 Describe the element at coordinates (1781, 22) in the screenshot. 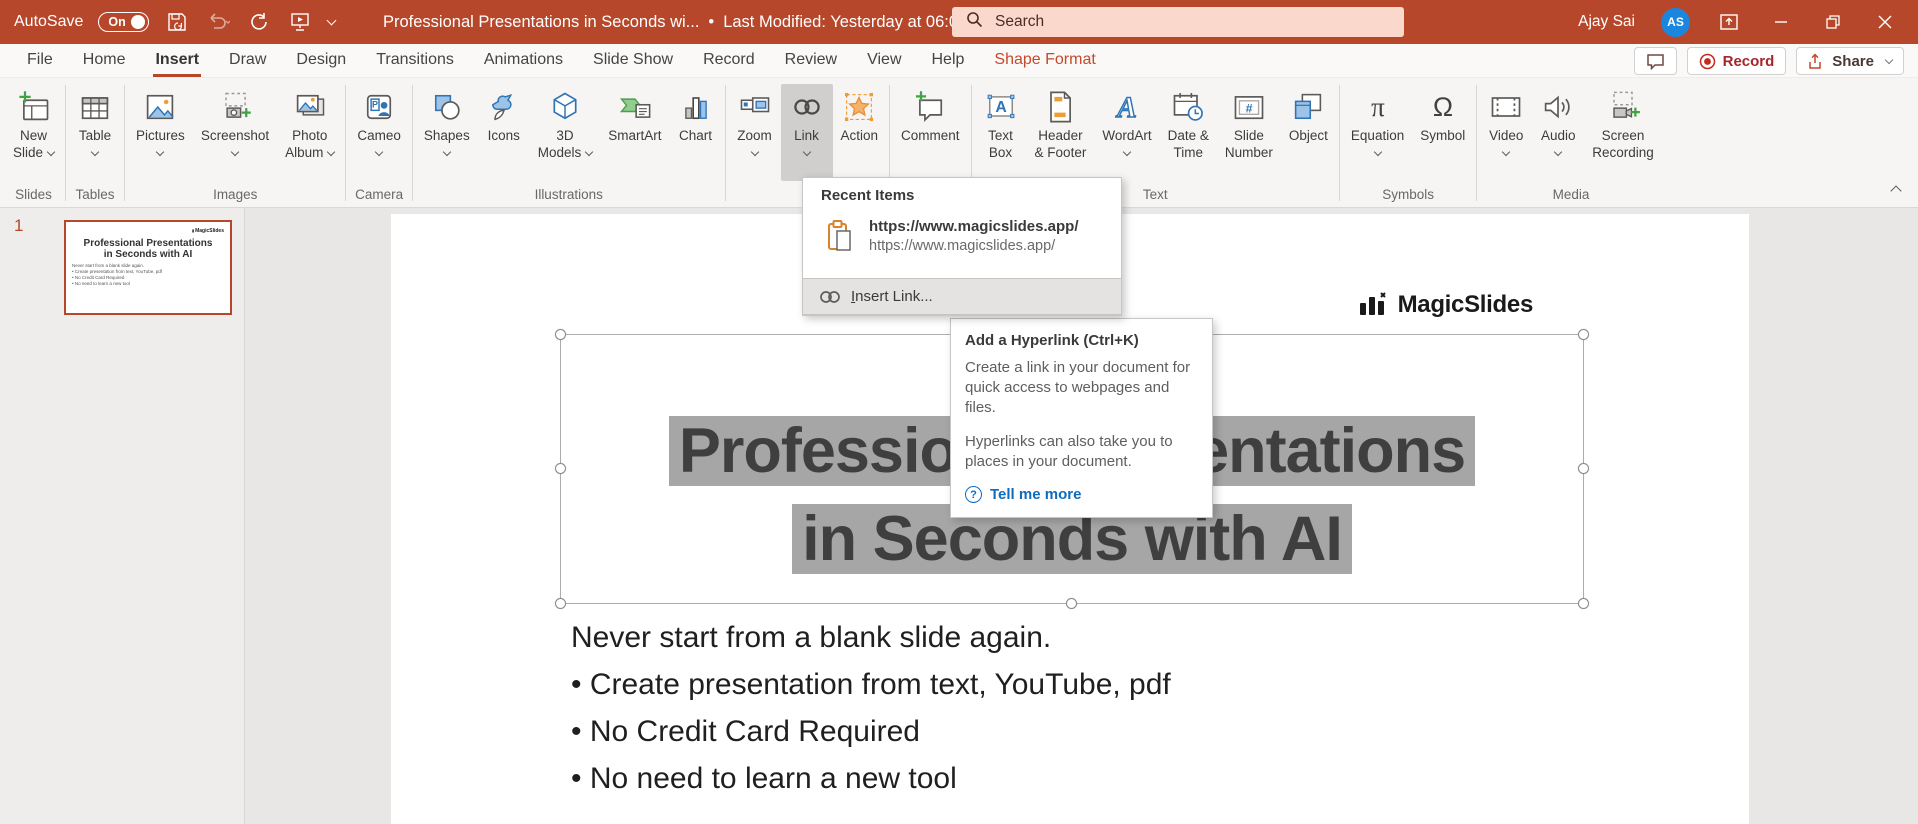

I see `minimize-button` at that location.